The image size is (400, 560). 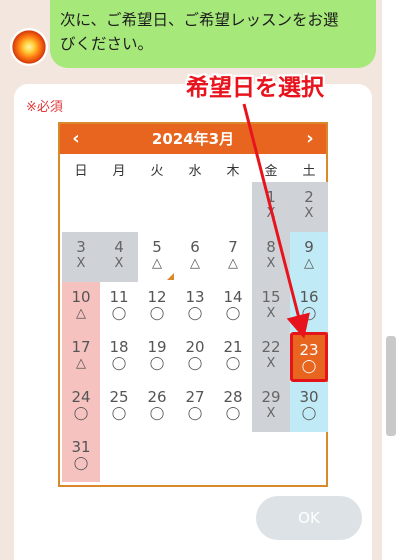 I want to click on day-number: 29, so click(x=271, y=397).